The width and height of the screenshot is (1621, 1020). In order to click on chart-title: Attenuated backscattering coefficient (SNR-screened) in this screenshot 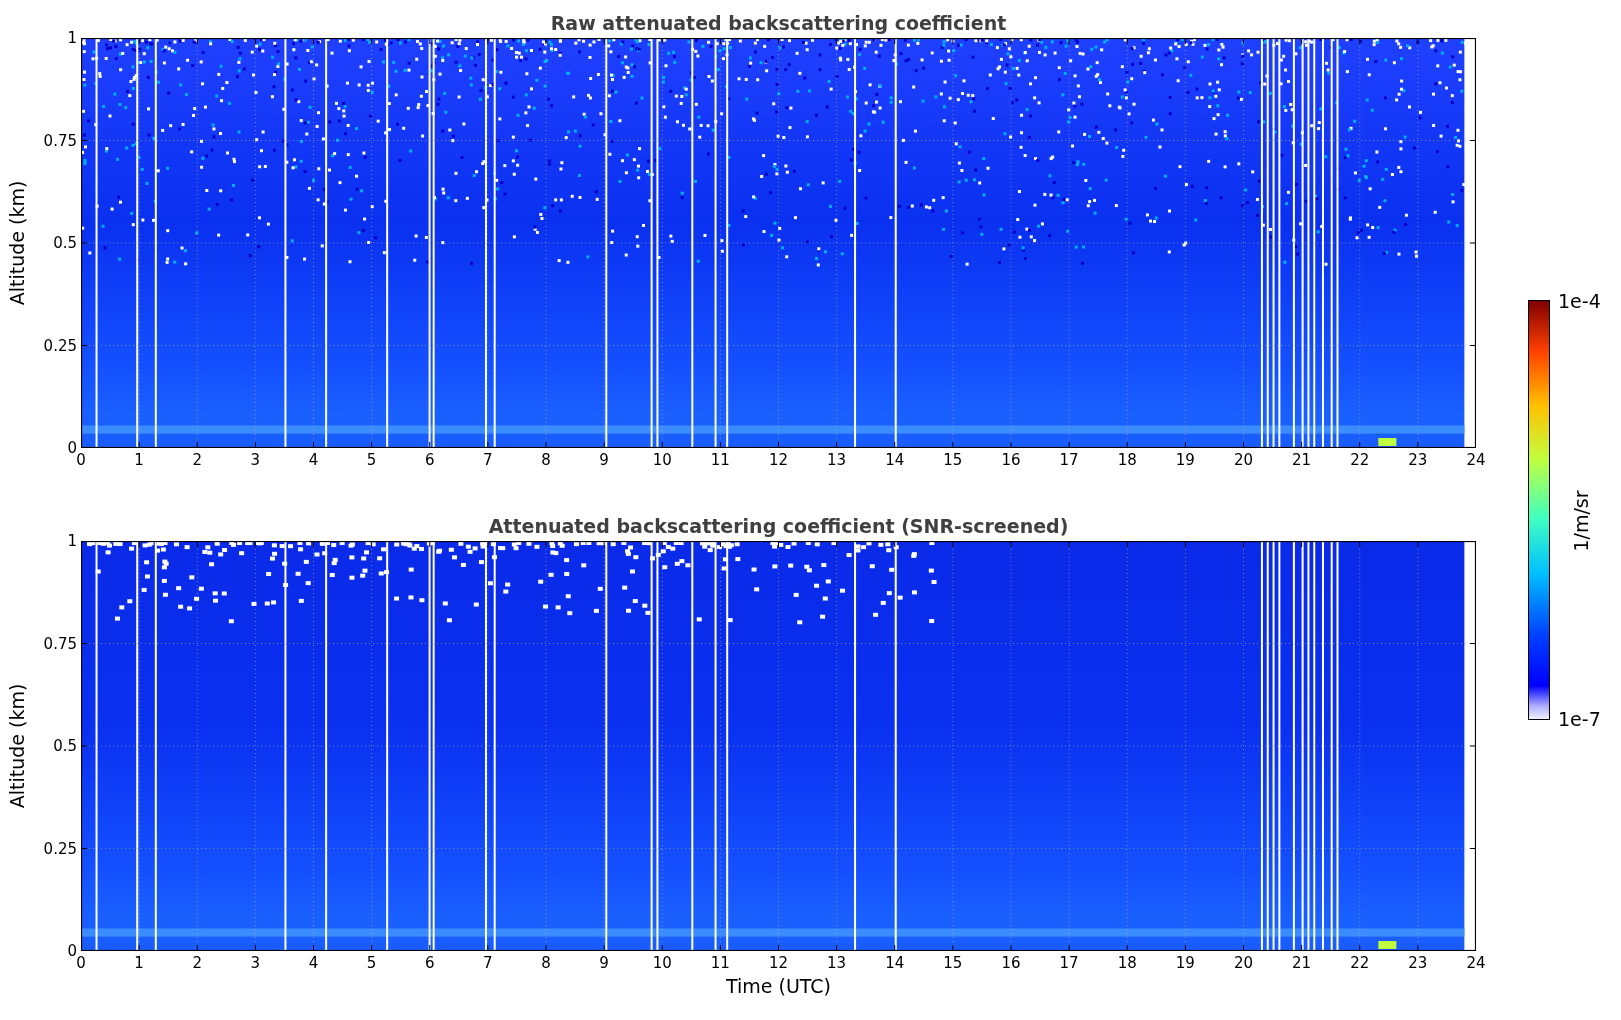, I will do `click(778, 526)`.